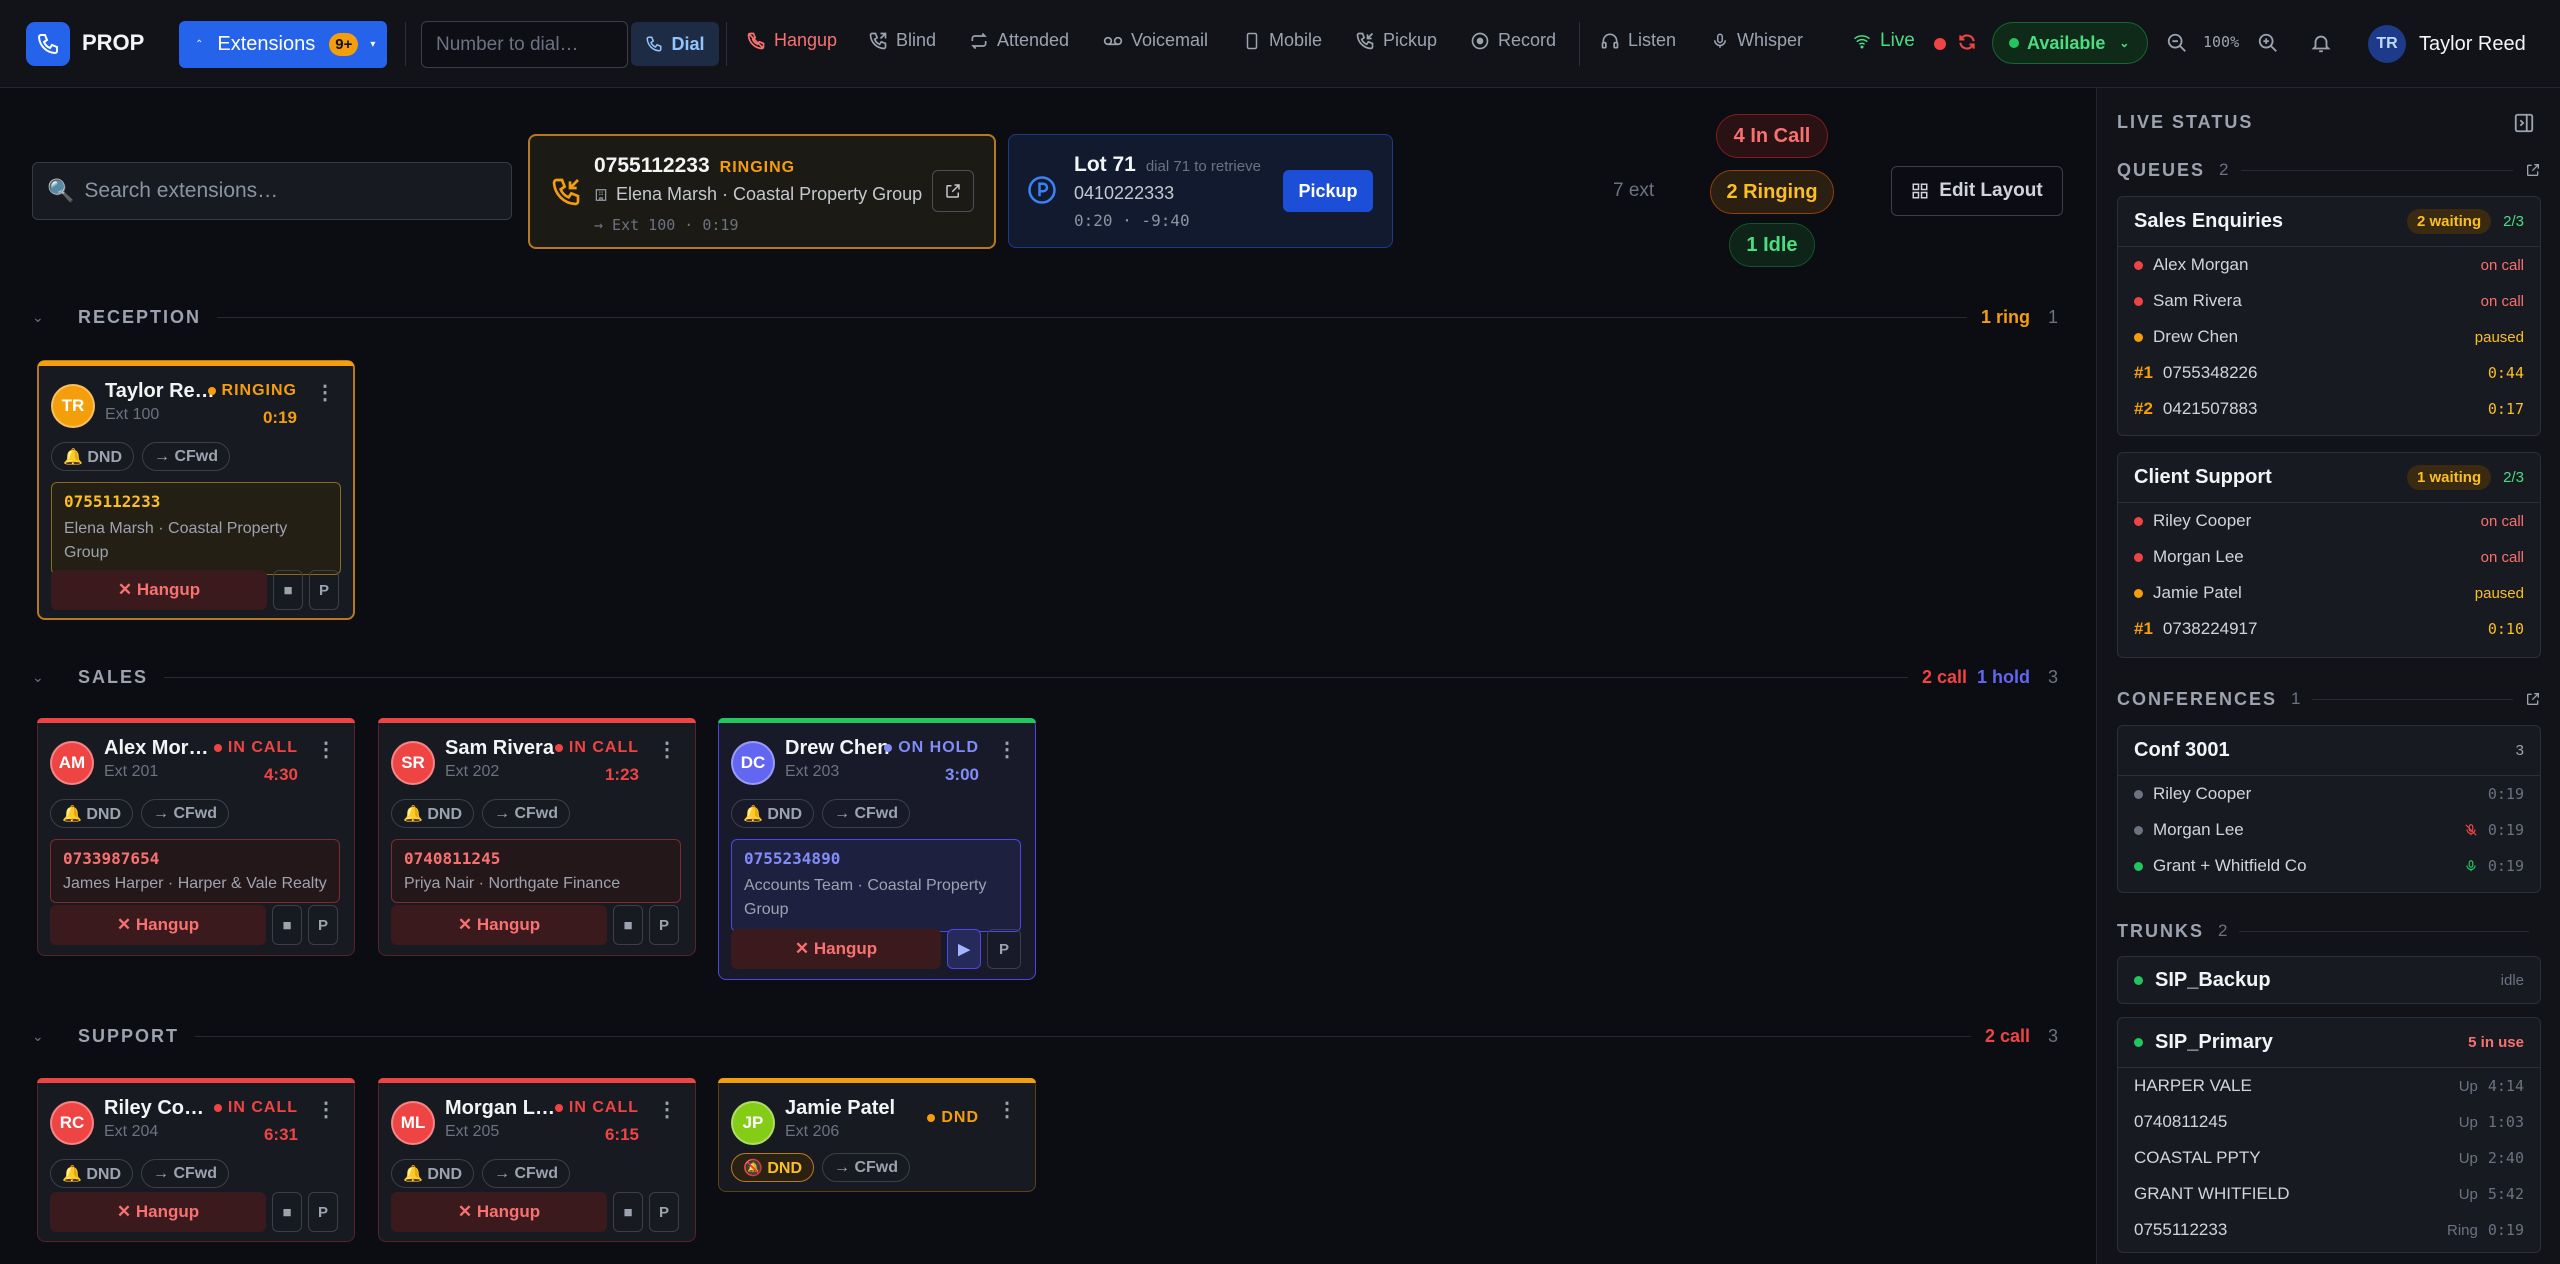 This screenshot has width=2560, height=1264. What do you see at coordinates (2203, 477) in the screenshot?
I see `queue-name: Client Support` at bounding box center [2203, 477].